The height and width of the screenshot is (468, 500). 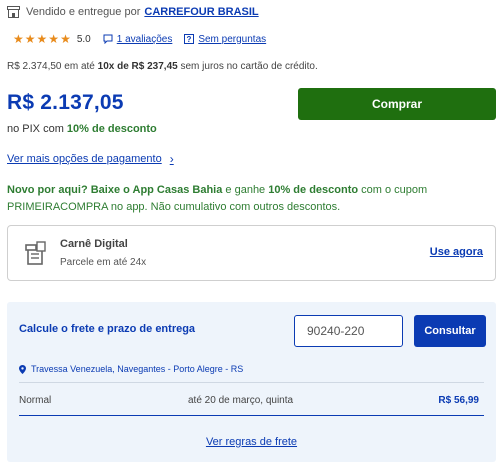 I want to click on full-price: R$ 2.374,50, so click(x=34, y=66).